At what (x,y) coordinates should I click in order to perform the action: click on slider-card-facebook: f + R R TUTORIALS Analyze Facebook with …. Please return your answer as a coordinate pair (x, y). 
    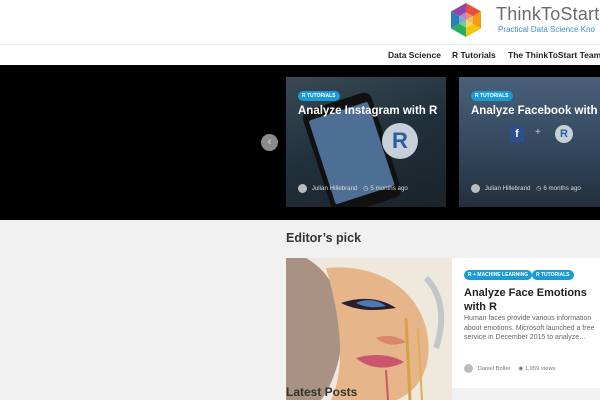
    Looking at the image, I should click on (529, 142).